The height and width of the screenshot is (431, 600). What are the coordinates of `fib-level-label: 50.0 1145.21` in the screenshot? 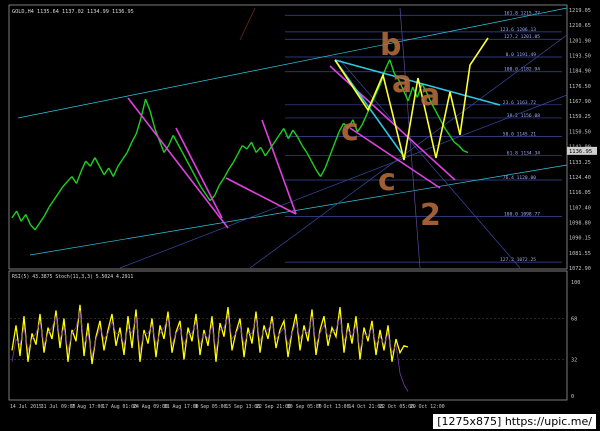 It's located at (519, 135).